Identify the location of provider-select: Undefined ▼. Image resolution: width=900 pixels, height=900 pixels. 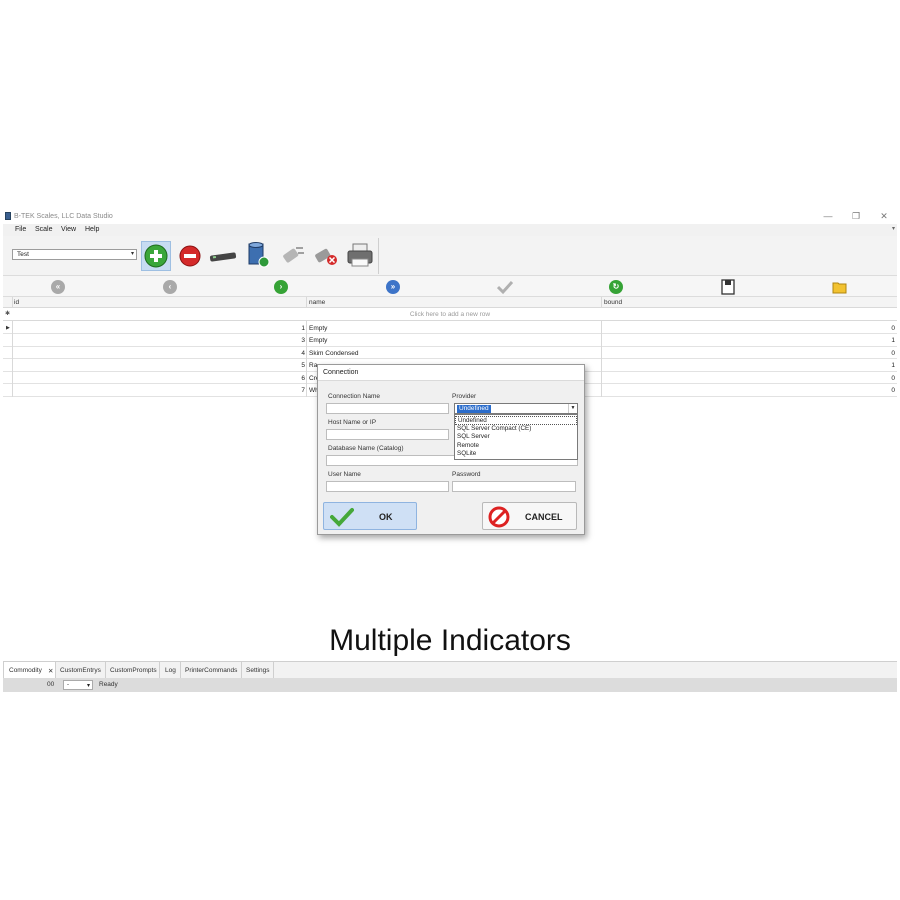
(516, 408).